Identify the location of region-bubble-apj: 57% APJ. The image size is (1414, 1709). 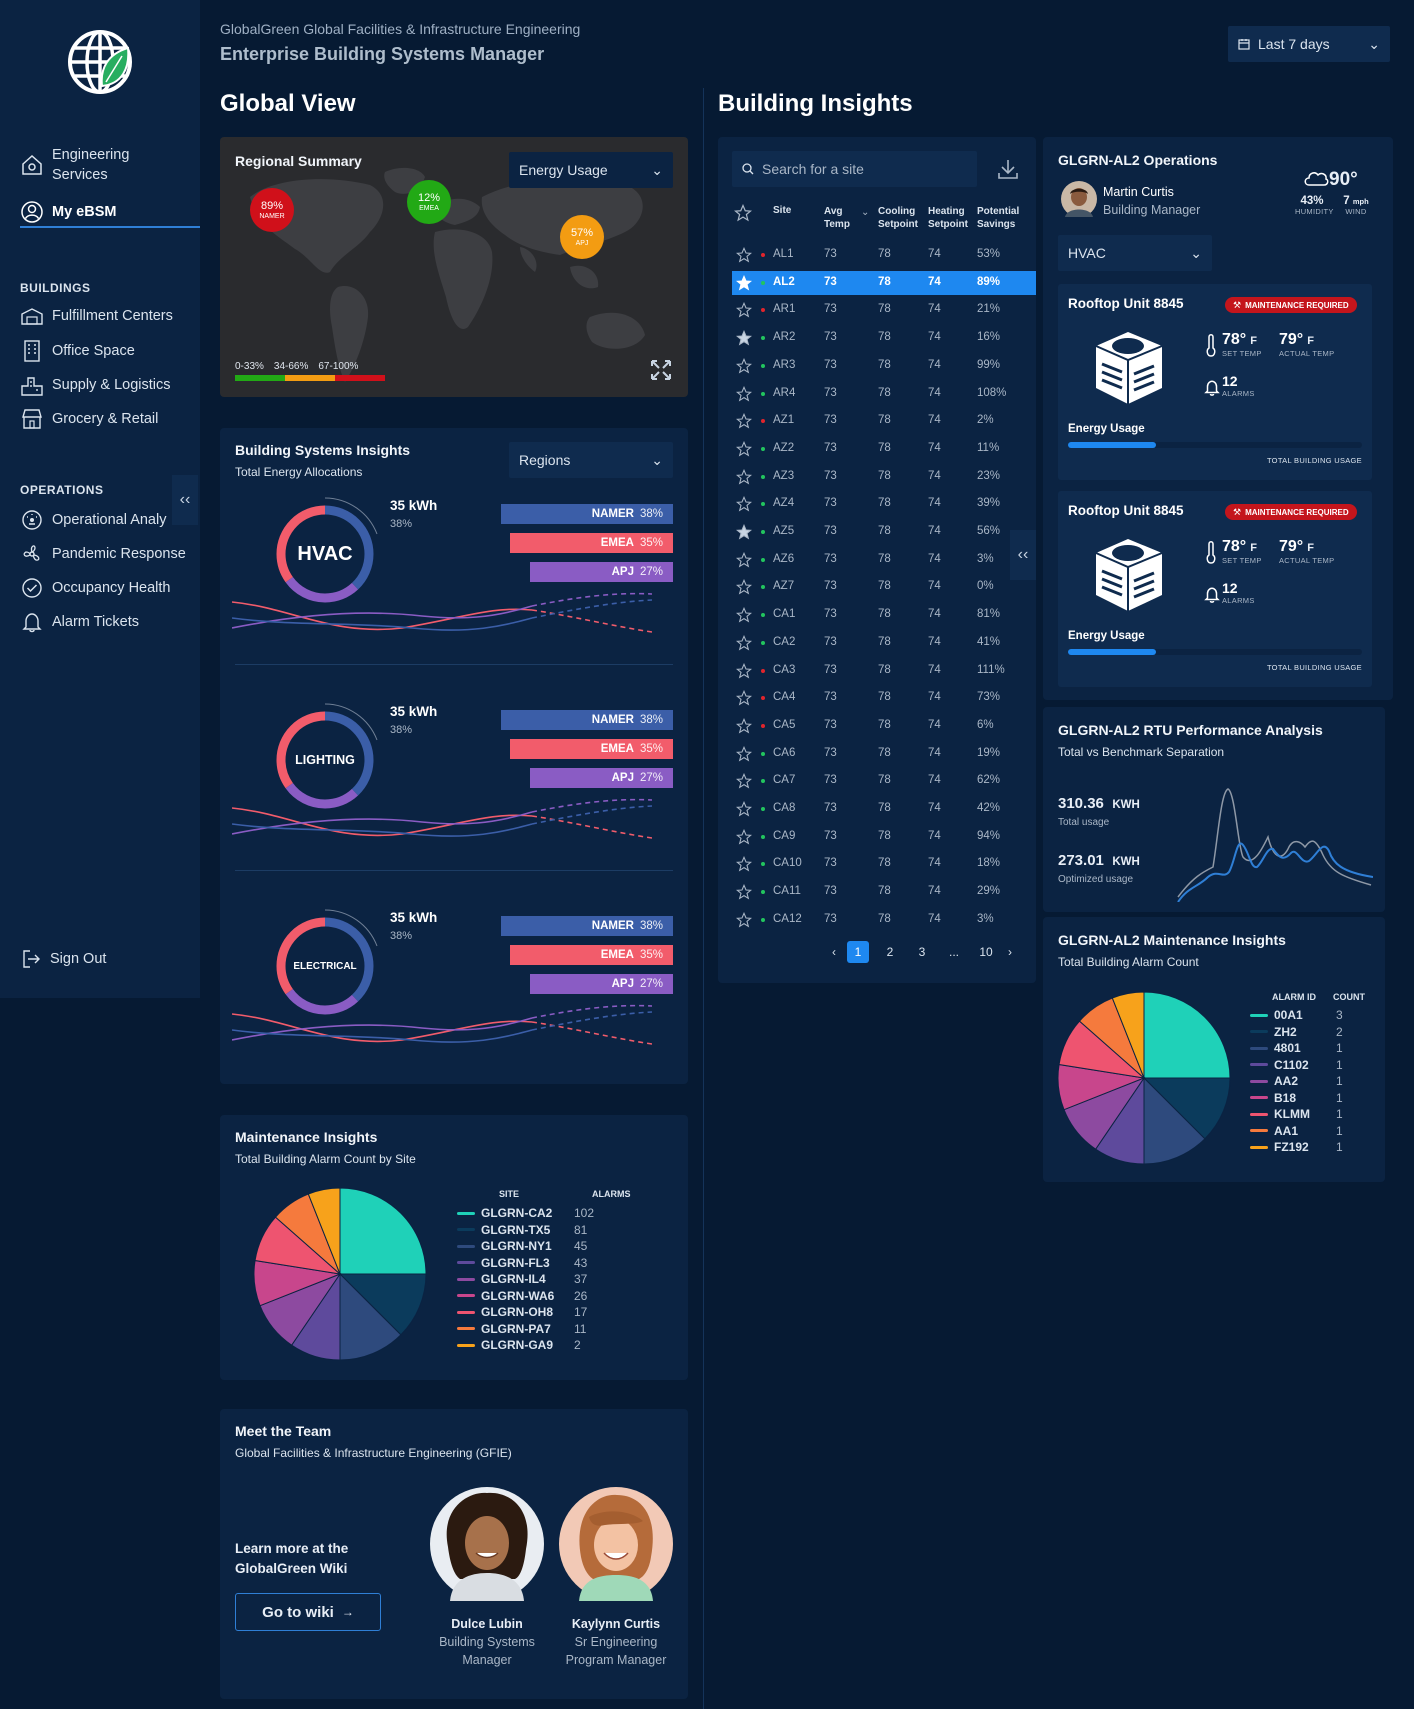
(582, 237).